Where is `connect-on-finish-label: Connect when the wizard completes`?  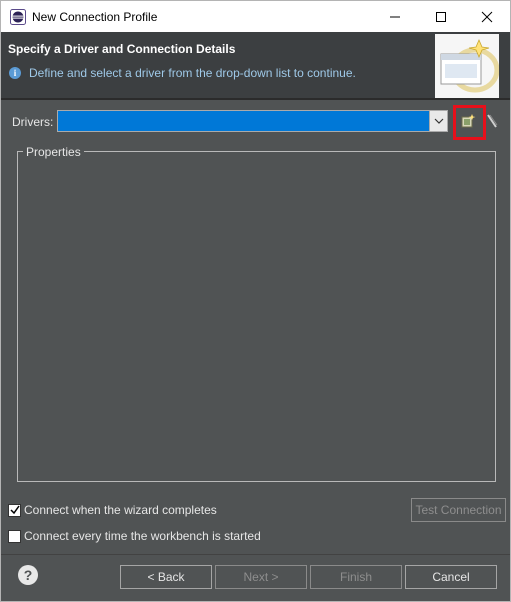
connect-on-finish-label: Connect when the wizard completes is located at coordinates (120, 510).